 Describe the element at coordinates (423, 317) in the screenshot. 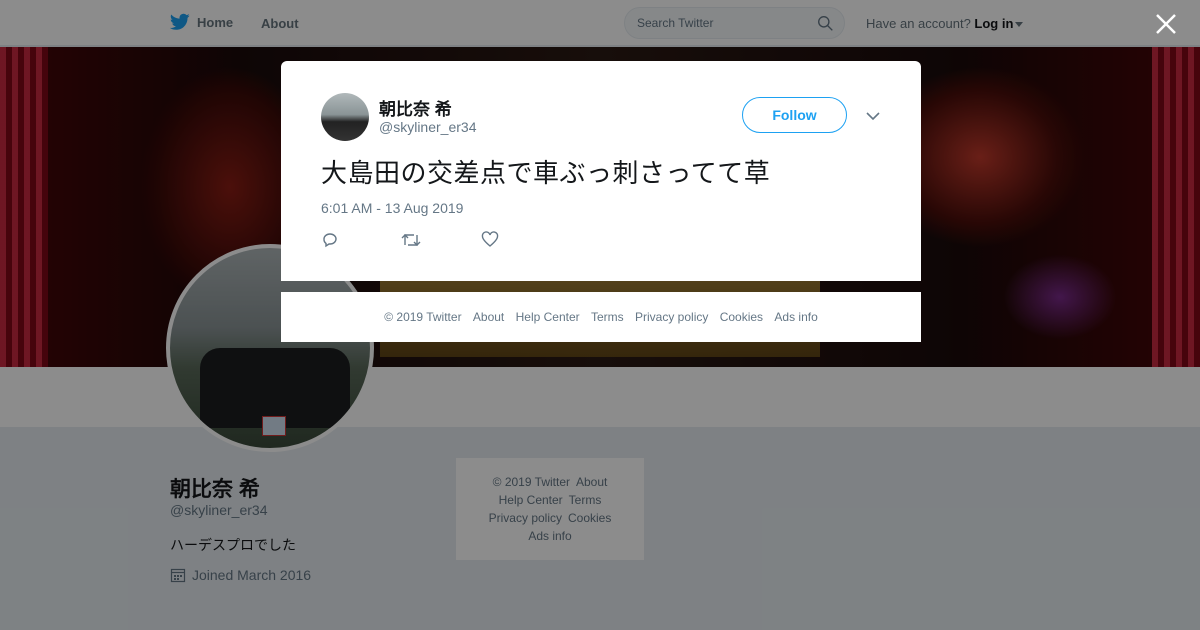

I see `footer-copyright: © 2019 Twitter` at that location.